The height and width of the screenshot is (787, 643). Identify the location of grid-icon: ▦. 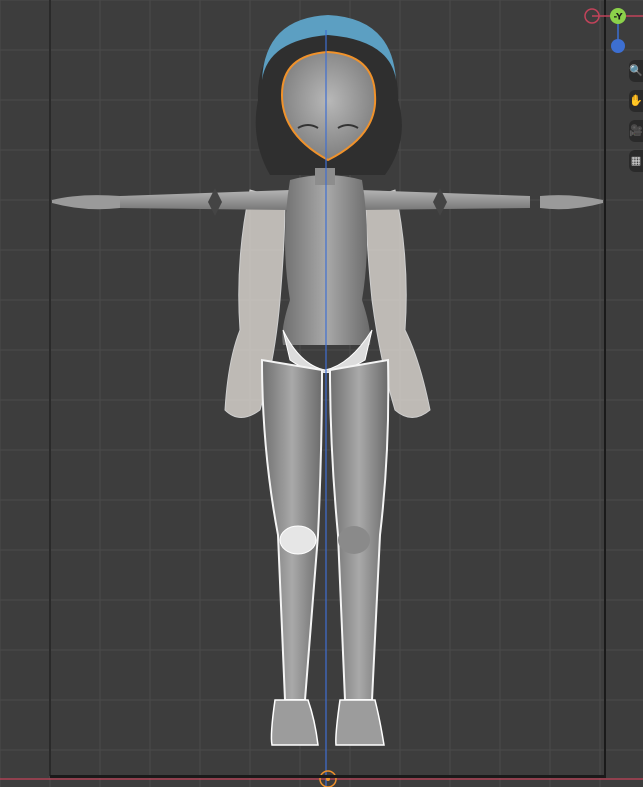
(636, 161).